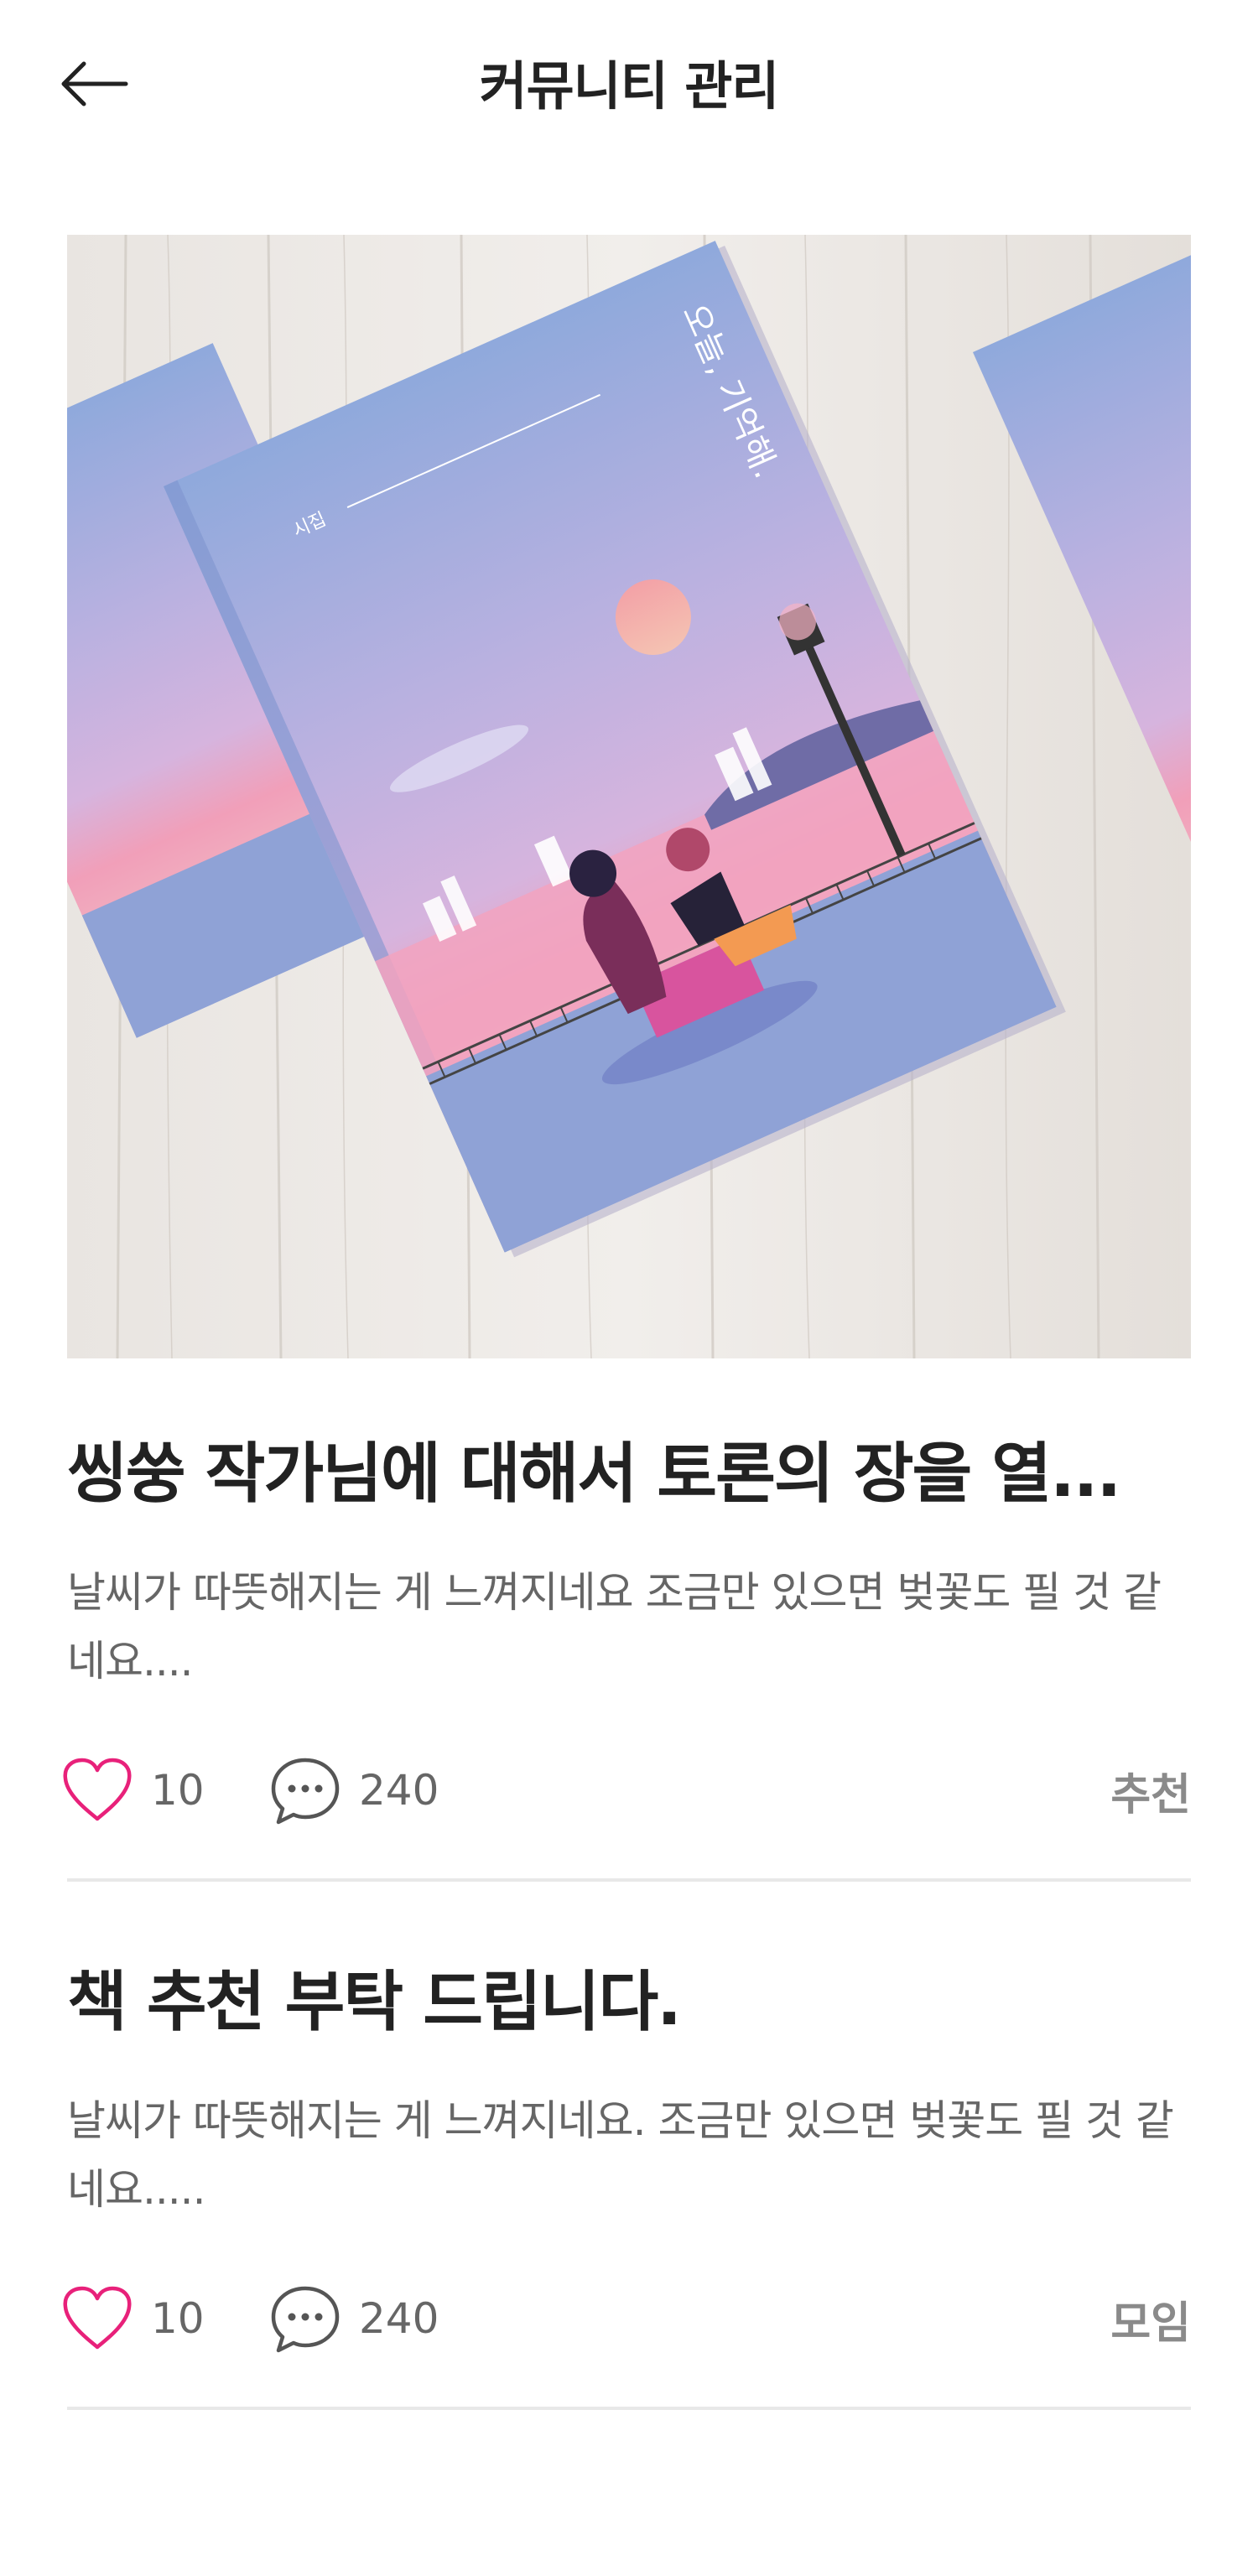 Image resolution: width=1258 pixels, height=2576 pixels. I want to click on post-meta: 10 240 모임, so click(627, 2318).